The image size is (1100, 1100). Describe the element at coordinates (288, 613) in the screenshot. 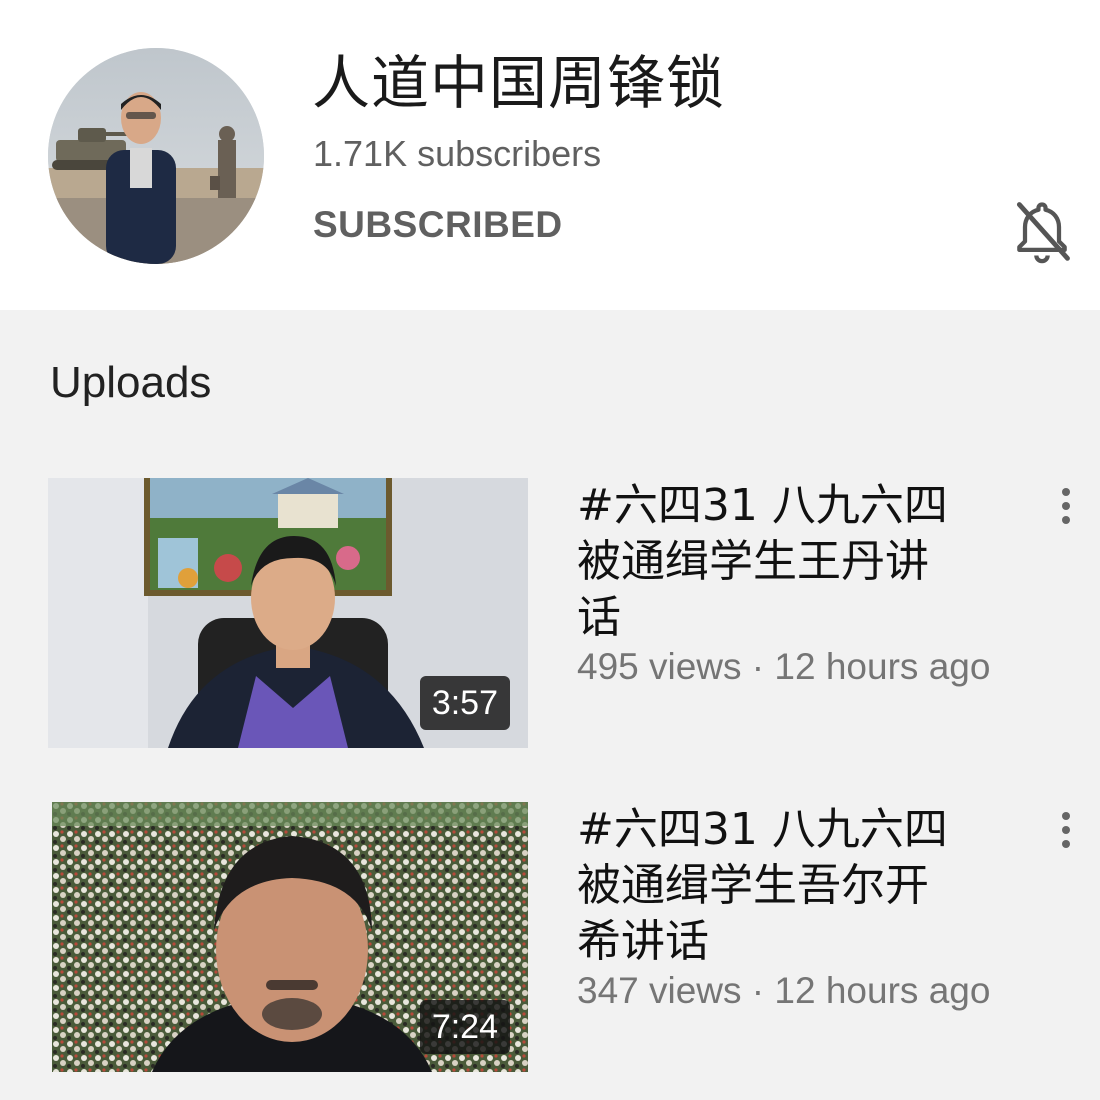

I see `video-thumbnail: 3:57` at that location.